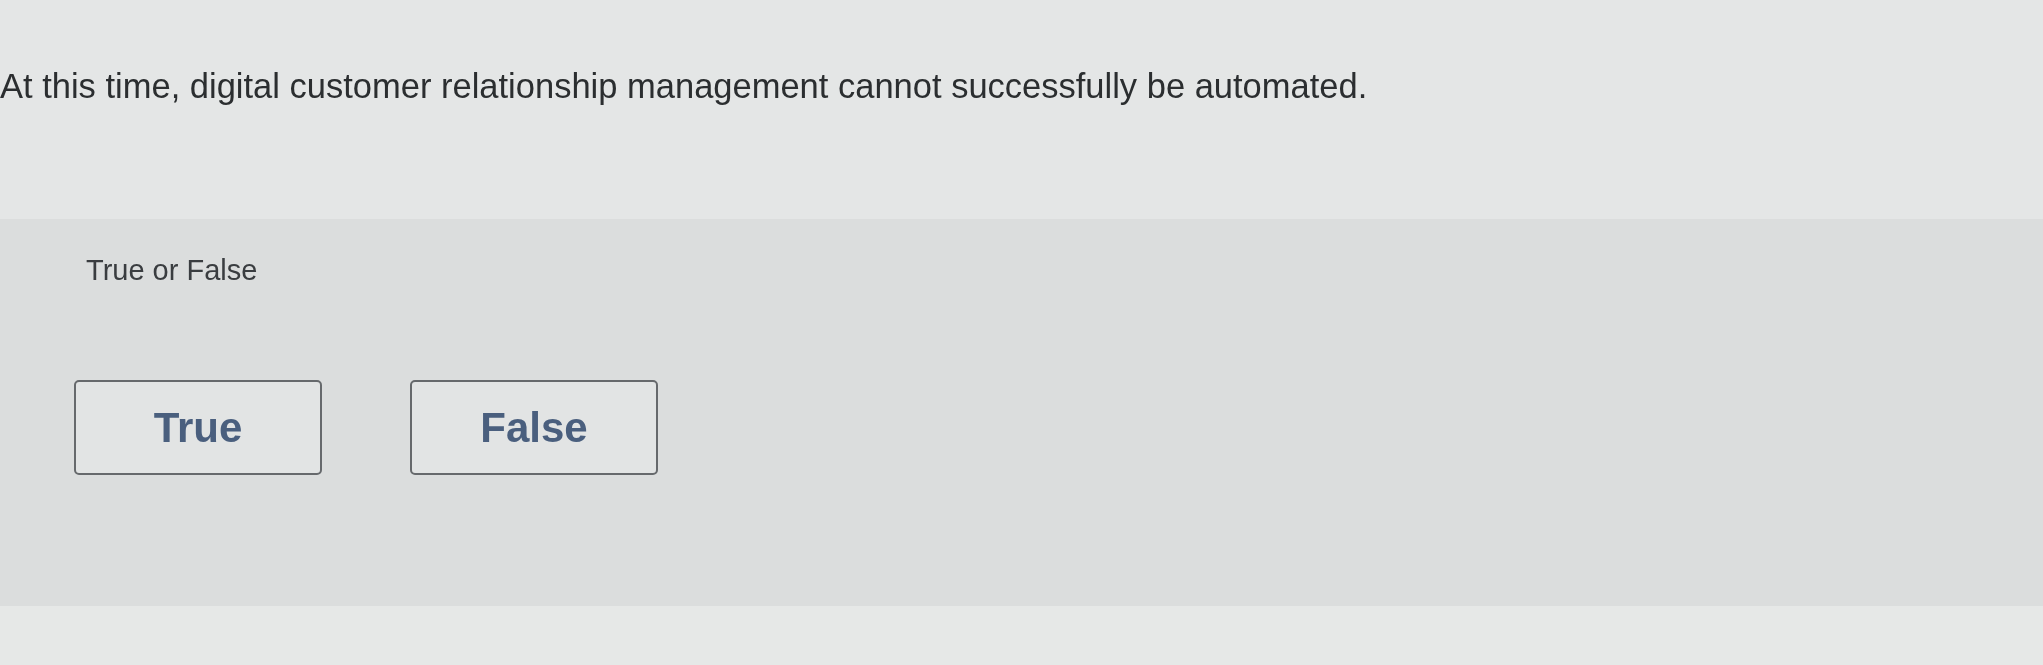 This screenshot has height=665, width=2043. What do you see at coordinates (198, 427) in the screenshot?
I see `answer-option-button: True` at bounding box center [198, 427].